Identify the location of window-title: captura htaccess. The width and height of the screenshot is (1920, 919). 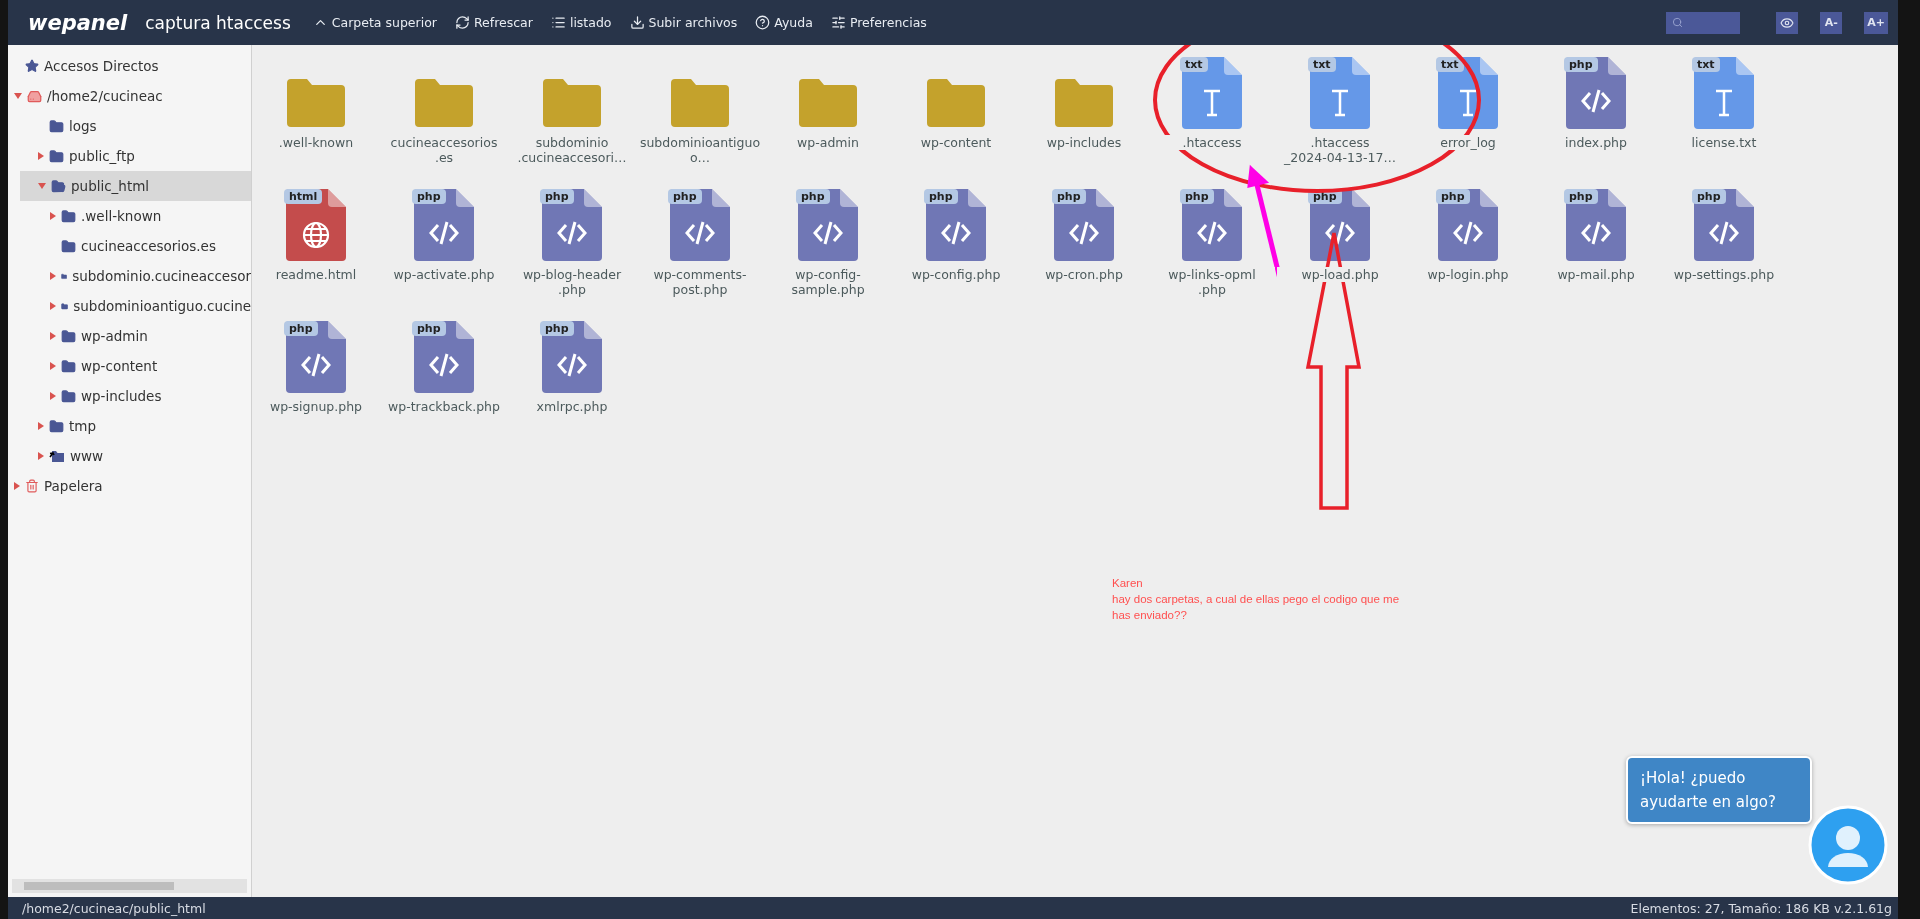
(218, 22).